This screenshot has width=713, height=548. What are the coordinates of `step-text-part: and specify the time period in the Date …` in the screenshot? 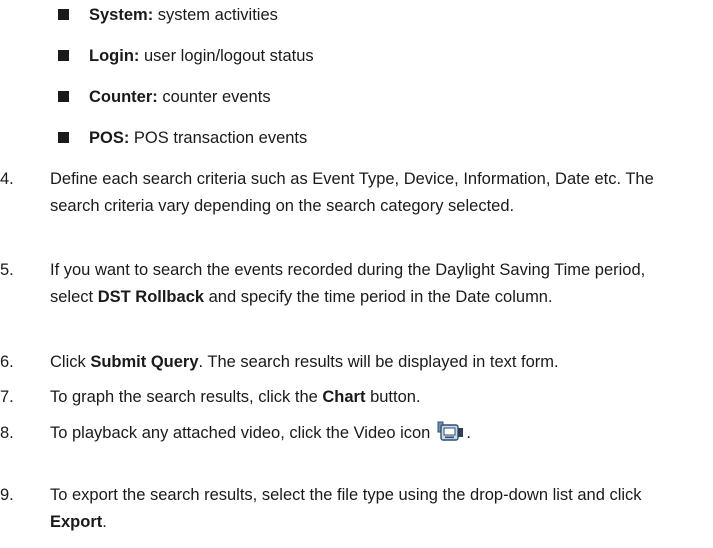 It's located at (378, 297).